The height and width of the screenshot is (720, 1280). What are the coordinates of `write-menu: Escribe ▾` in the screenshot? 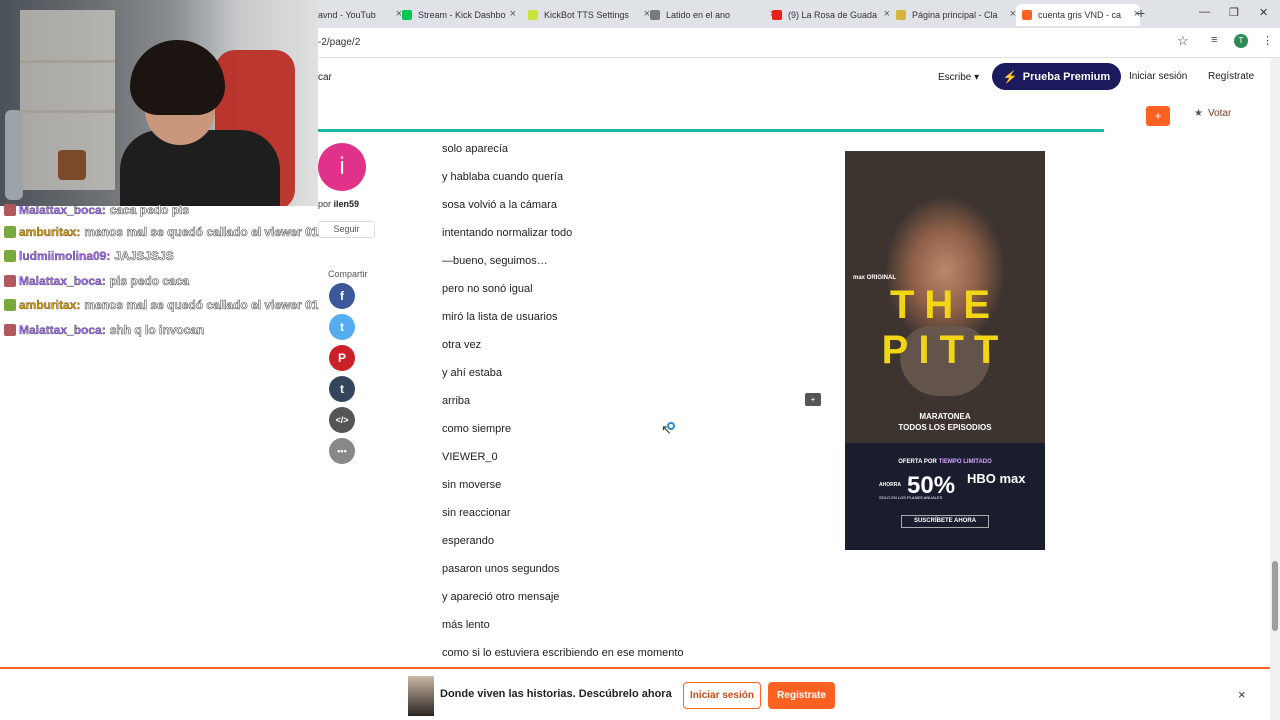 It's located at (958, 77).